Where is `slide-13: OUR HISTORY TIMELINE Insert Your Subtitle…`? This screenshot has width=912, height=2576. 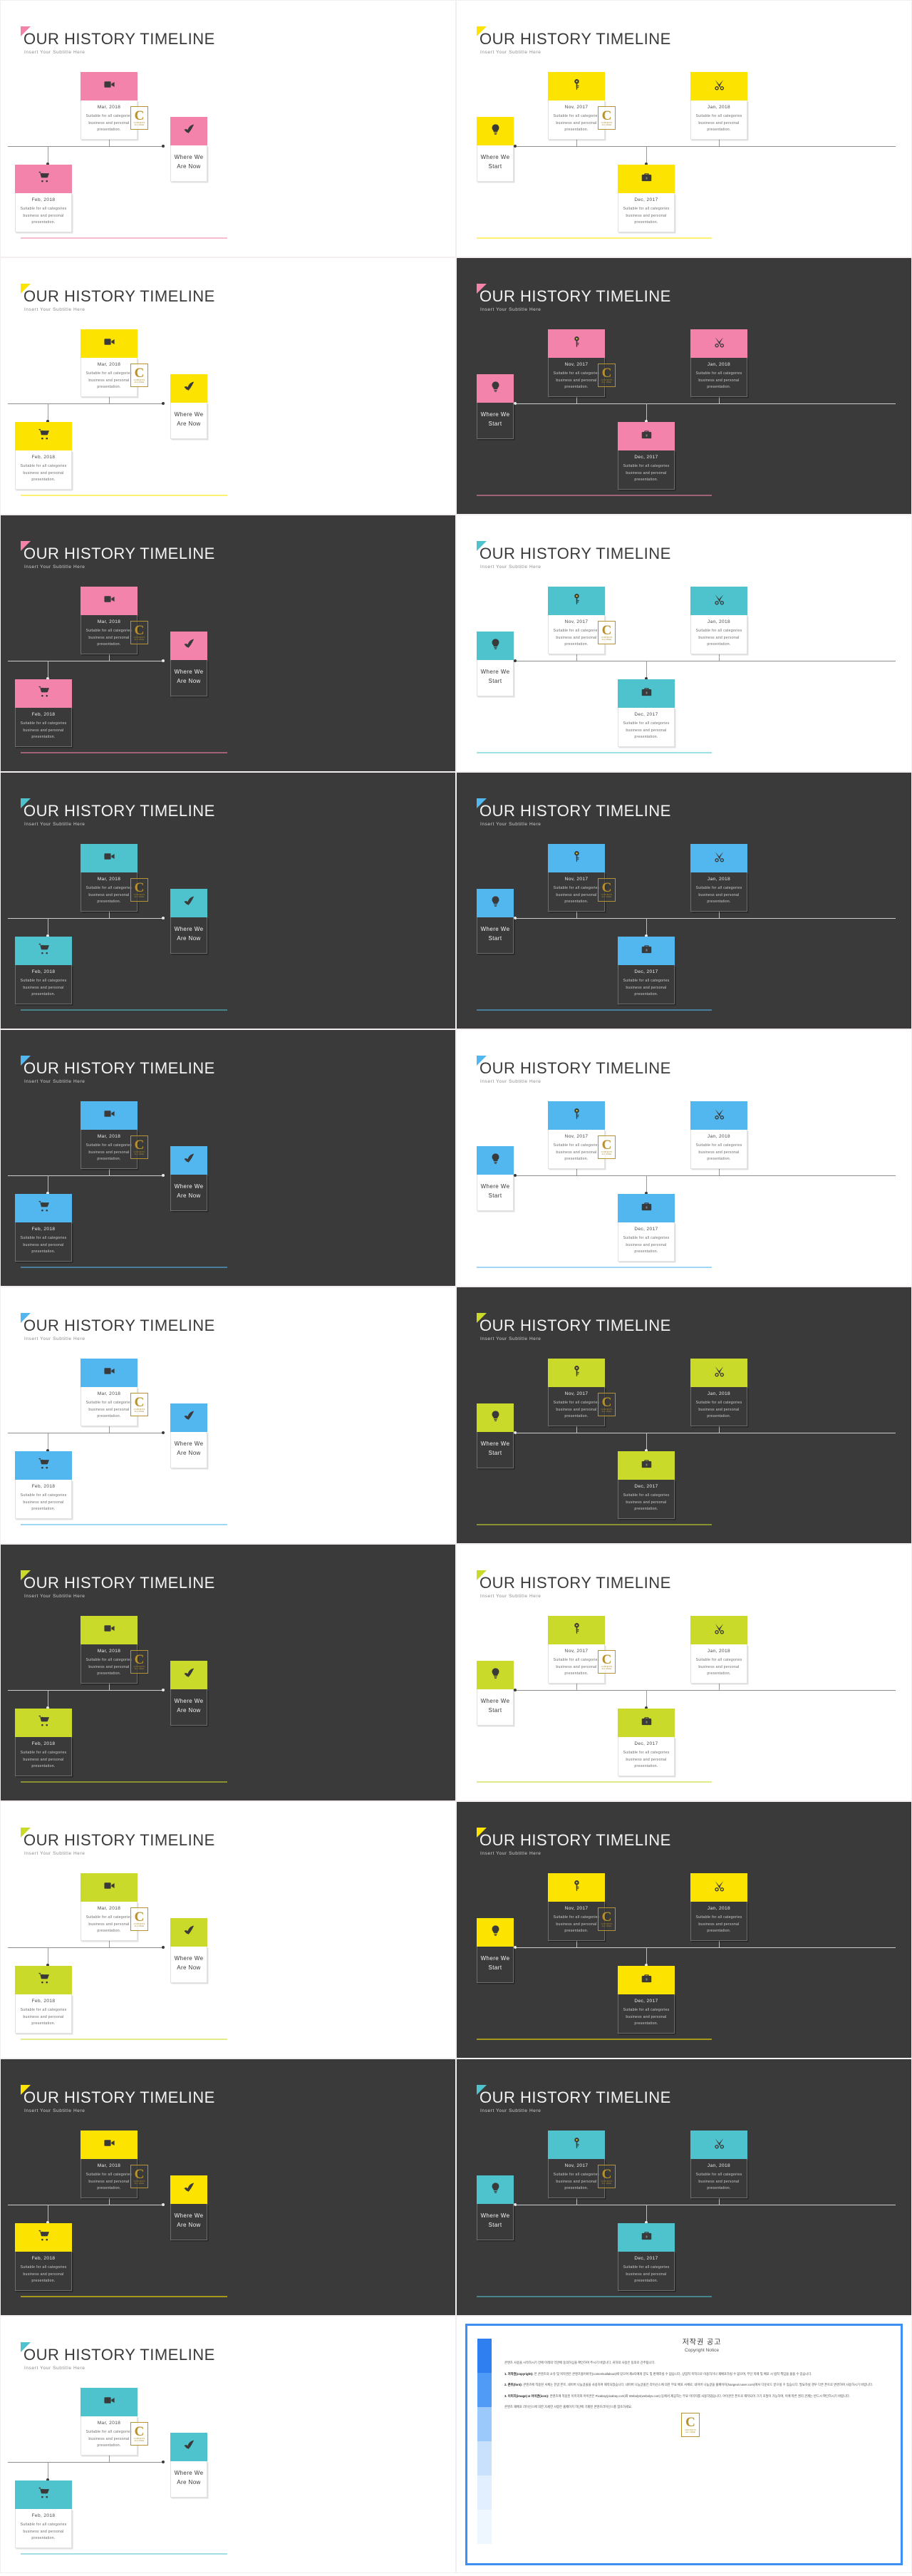 slide-13: OUR HISTORY TIMELINE Insert Your Subtitle… is located at coordinates (228, 1672).